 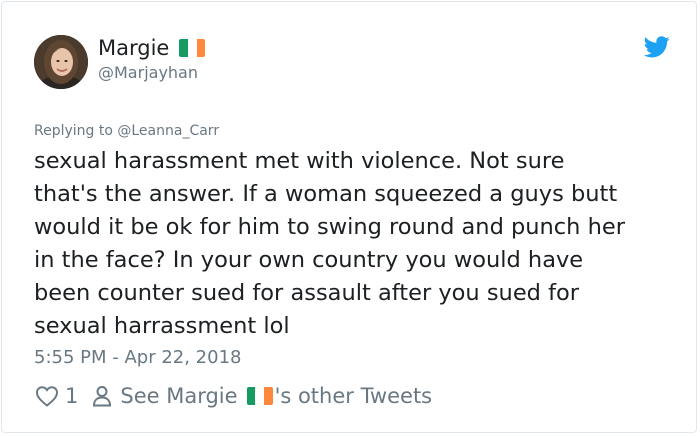 I want to click on tweet-timestamp: 5:55 PM - Apr 22, 2018, so click(x=137, y=358).